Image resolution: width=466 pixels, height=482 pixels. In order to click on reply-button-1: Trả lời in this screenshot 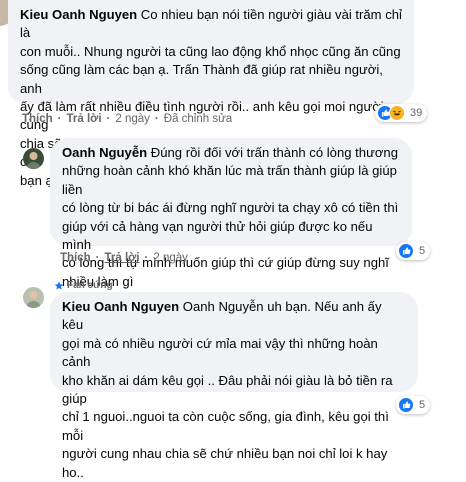, I will do `click(84, 119)`.